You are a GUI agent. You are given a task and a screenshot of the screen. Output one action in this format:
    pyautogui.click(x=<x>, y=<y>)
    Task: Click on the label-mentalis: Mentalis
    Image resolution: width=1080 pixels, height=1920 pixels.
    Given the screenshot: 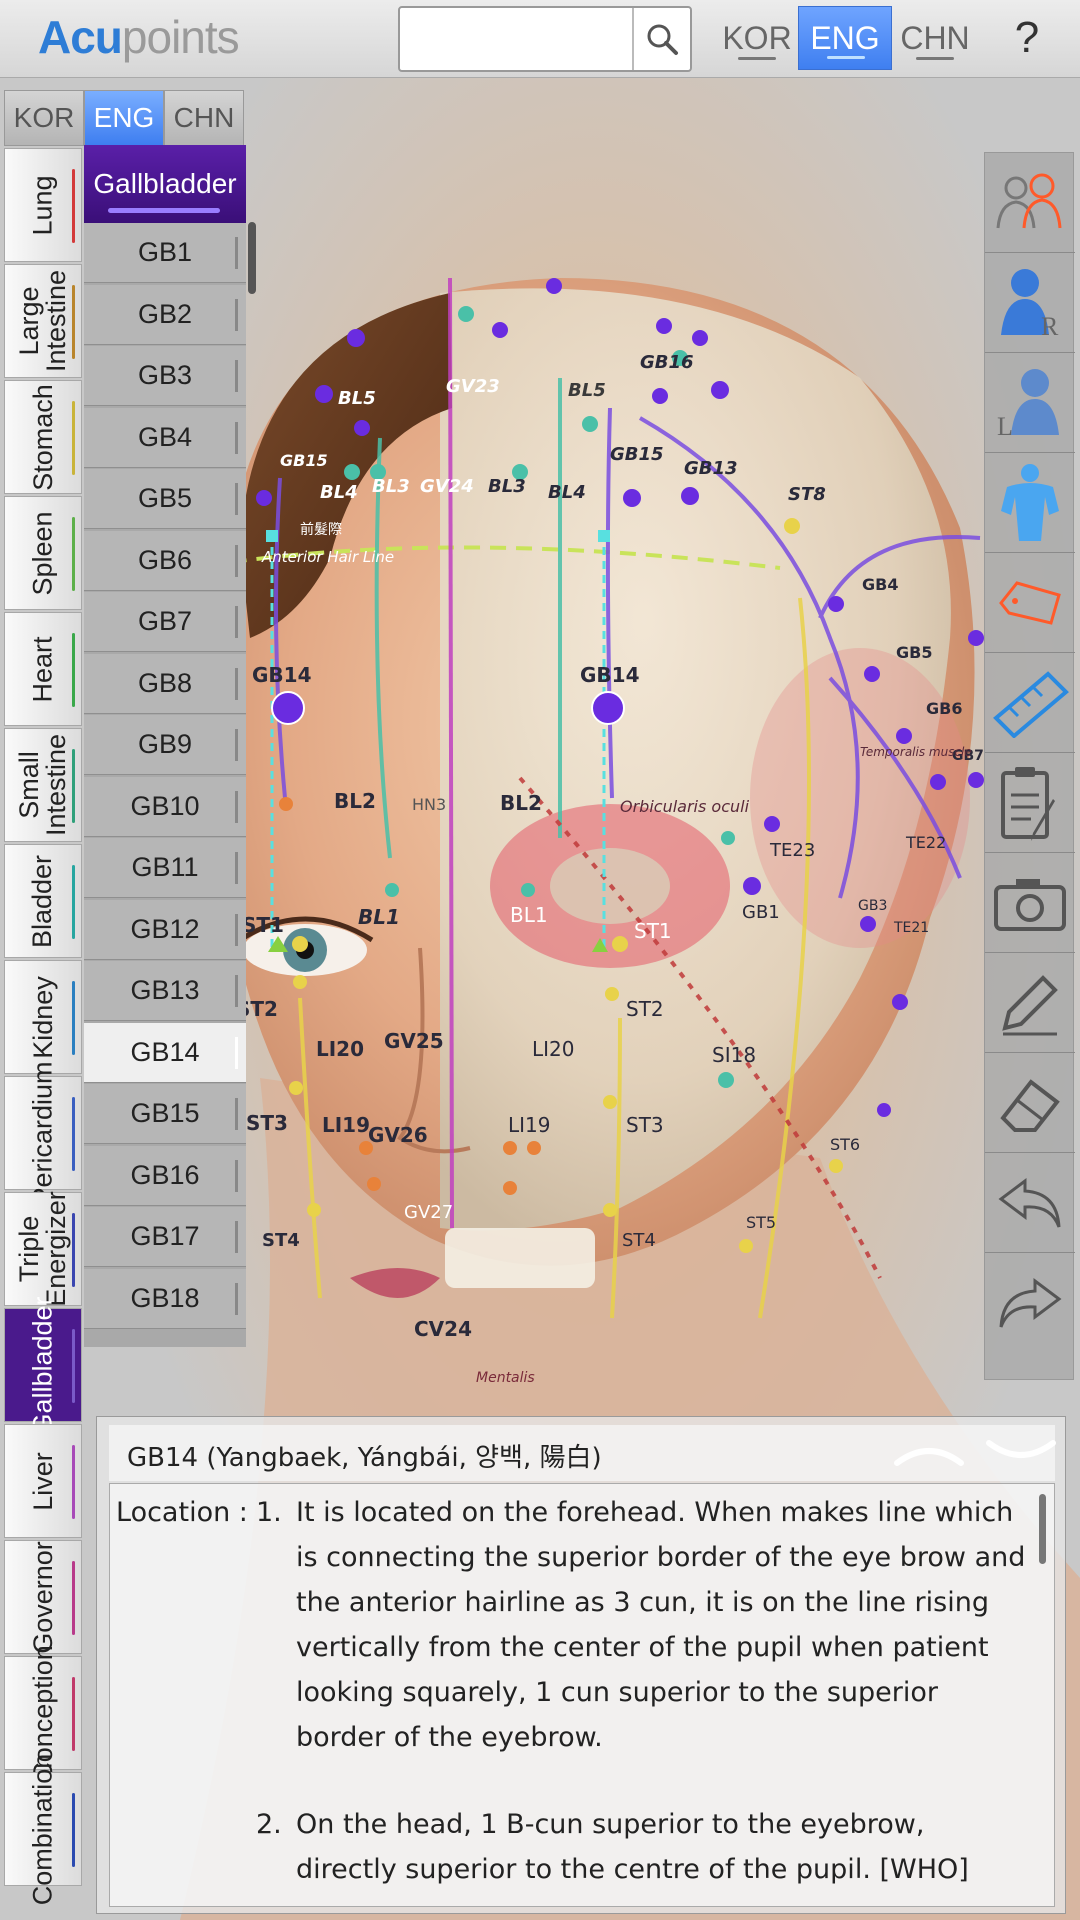 What is the action you would take?
    pyautogui.click(x=505, y=1378)
    